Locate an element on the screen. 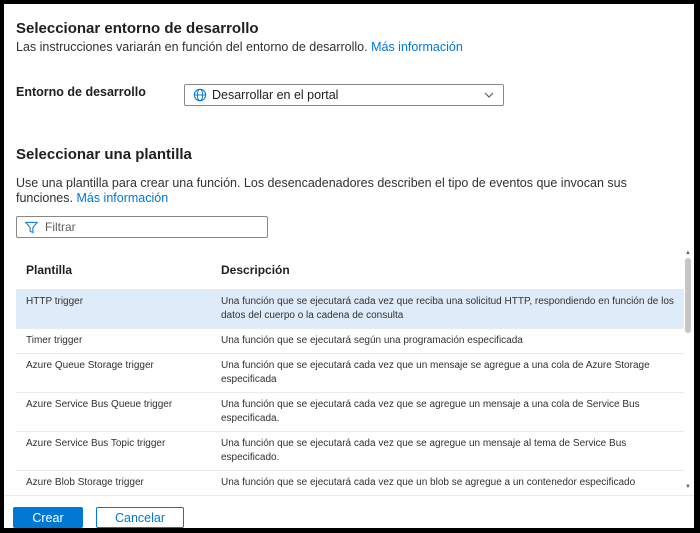  row-template-name: Azure Queue Storage trigger is located at coordinates (90, 365).